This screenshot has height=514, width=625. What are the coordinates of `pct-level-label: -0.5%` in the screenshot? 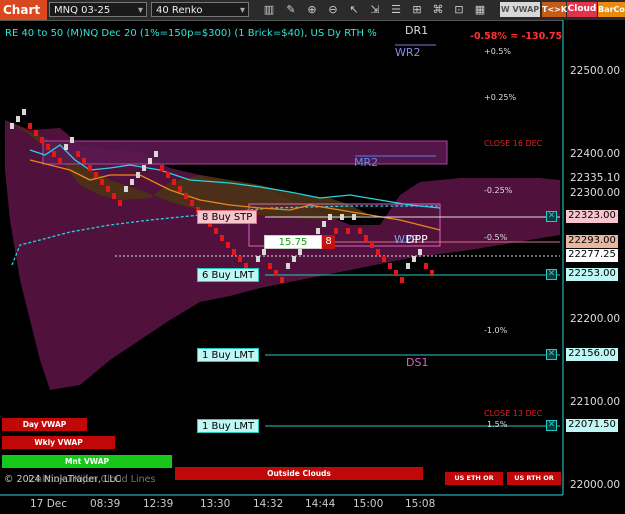 It's located at (496, 237).